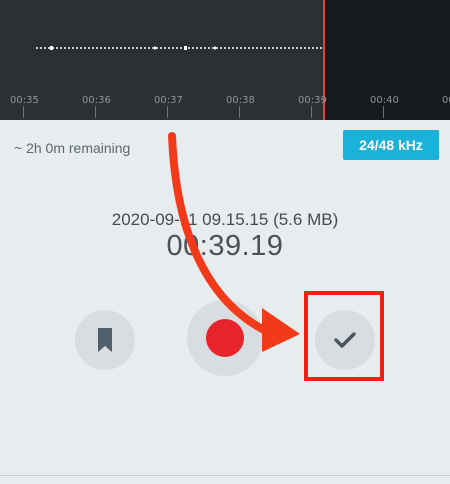 The image size is (450, 484). I want to click on tick-label: 00, so click(446, 100).